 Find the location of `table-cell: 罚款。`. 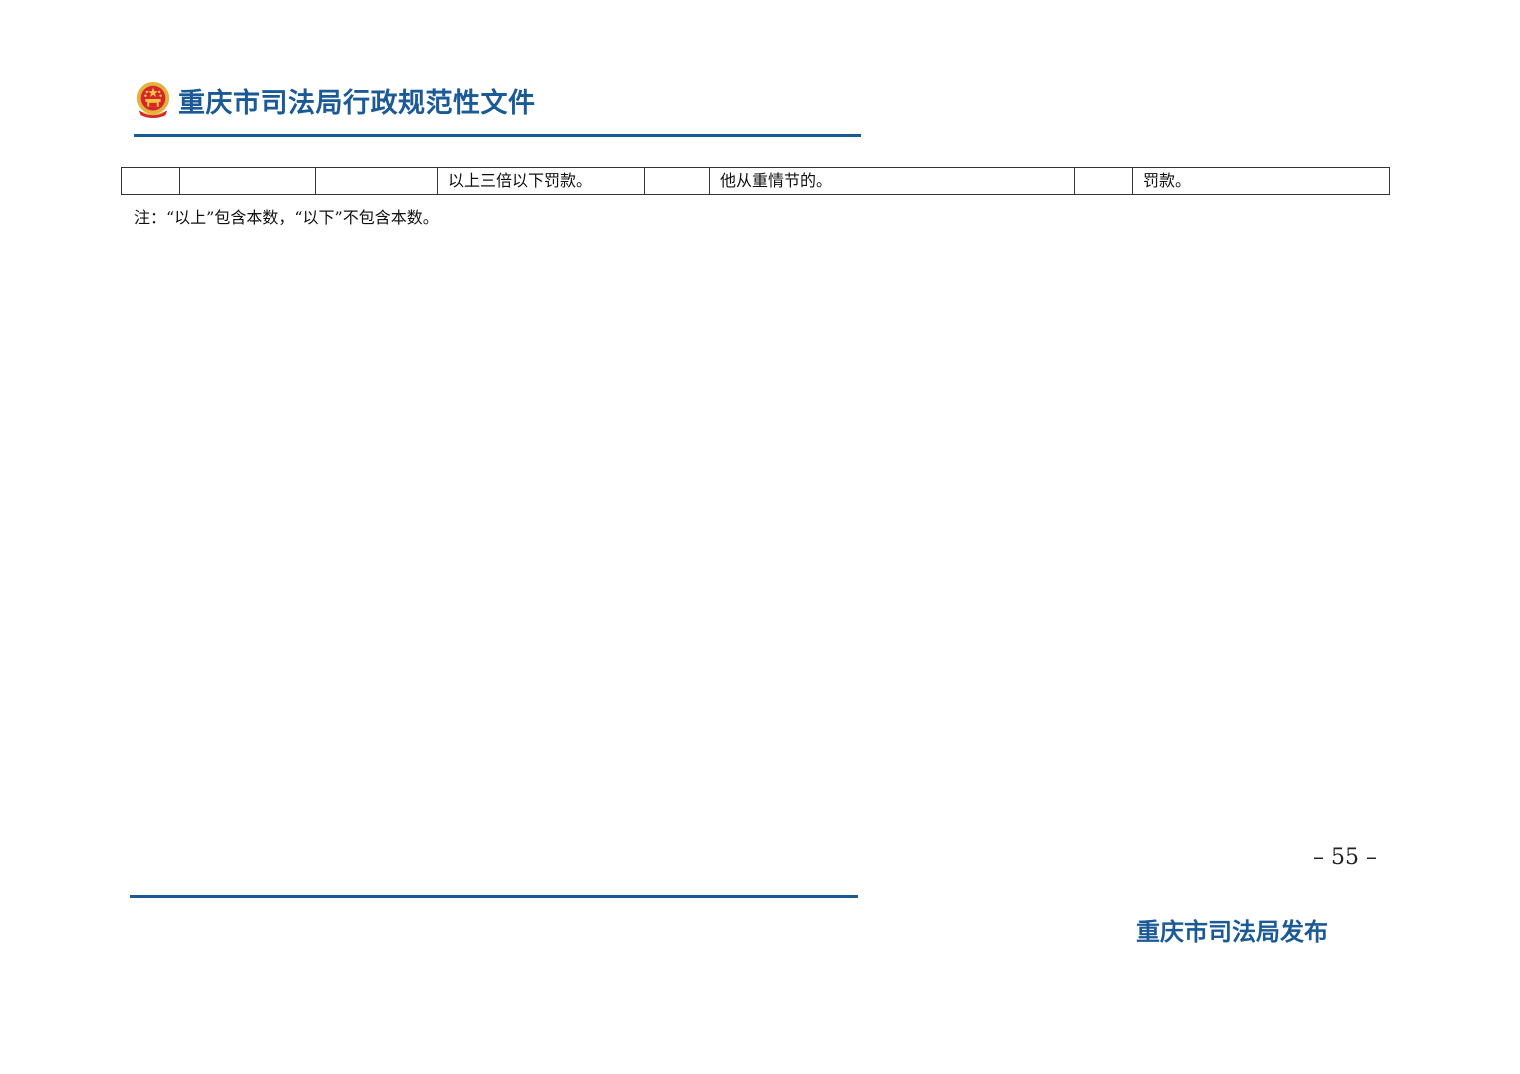

table-cell: 罚款。 is located at coordinates (1261, 181).